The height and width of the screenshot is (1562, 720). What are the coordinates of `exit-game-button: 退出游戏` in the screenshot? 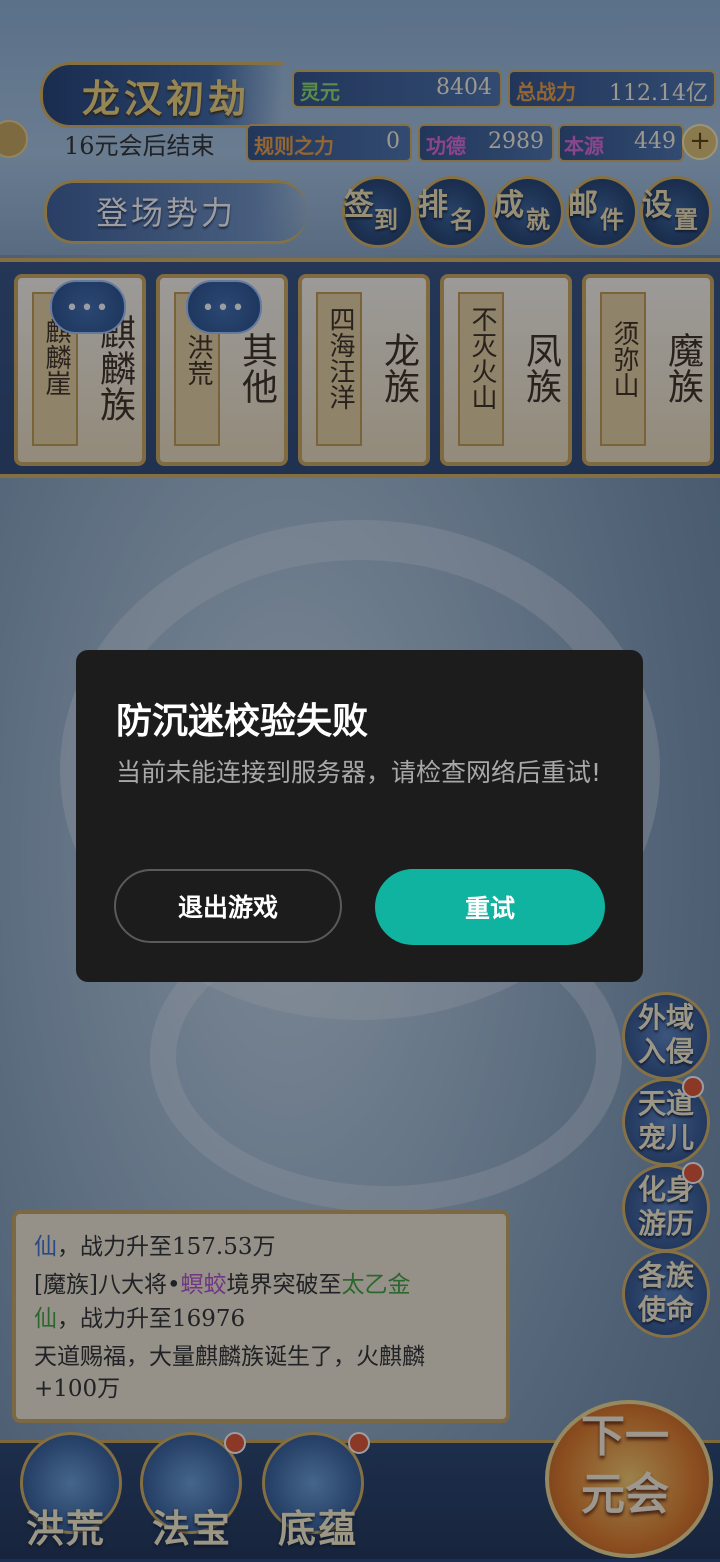 It's located at (228, 906).